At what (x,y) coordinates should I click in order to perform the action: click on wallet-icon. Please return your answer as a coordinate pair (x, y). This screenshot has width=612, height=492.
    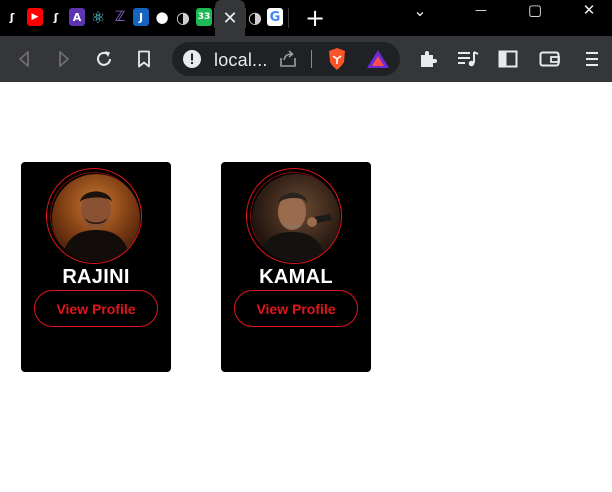
    Looking at the image, I should click on (549, 59).